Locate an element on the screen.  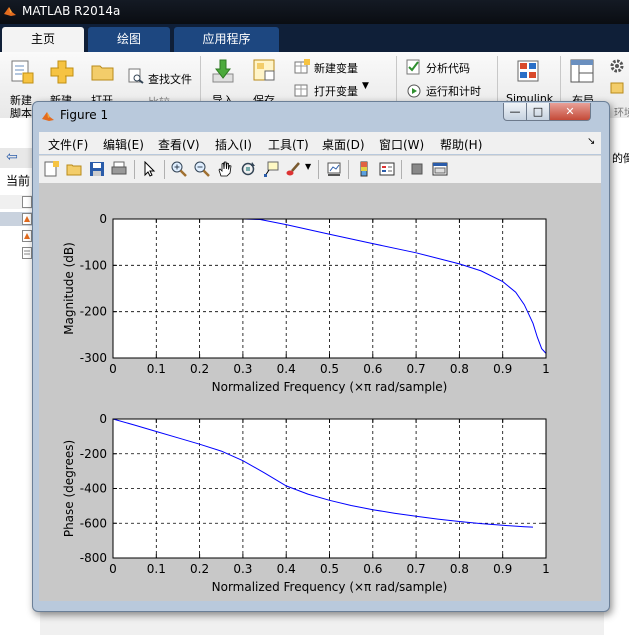
maximize-button: □ is located at coordinates (538, 112).